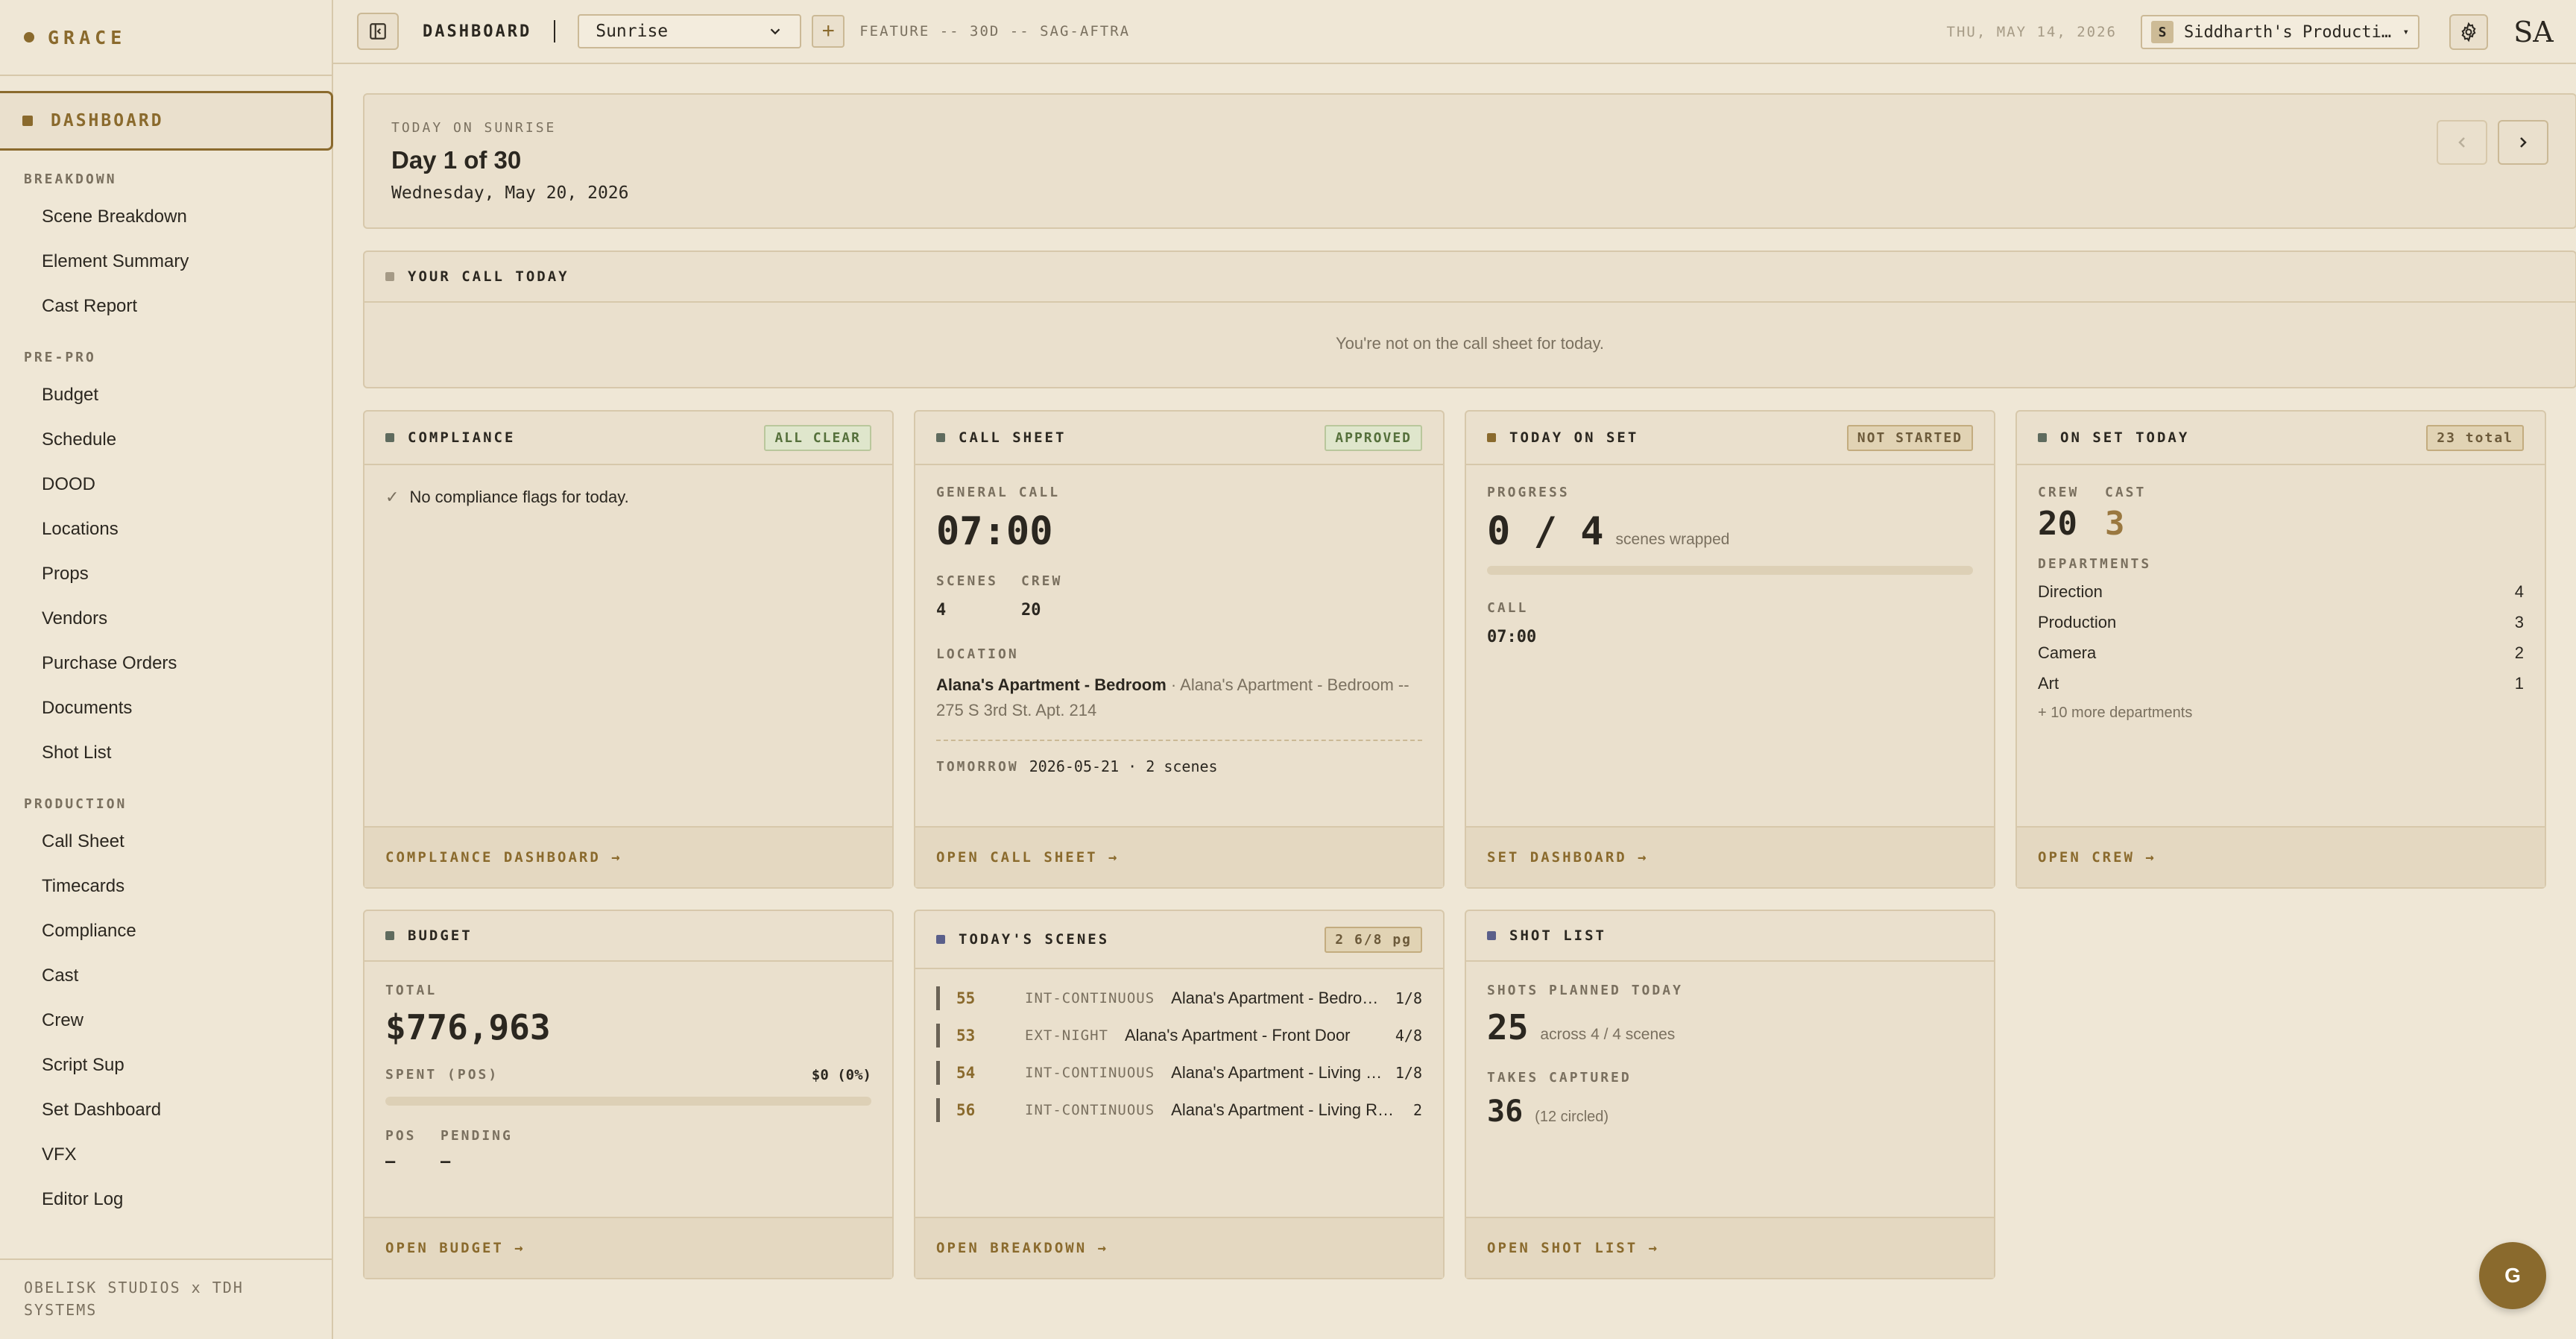  I want to click on scene-number: 54, so click(966, 1073).